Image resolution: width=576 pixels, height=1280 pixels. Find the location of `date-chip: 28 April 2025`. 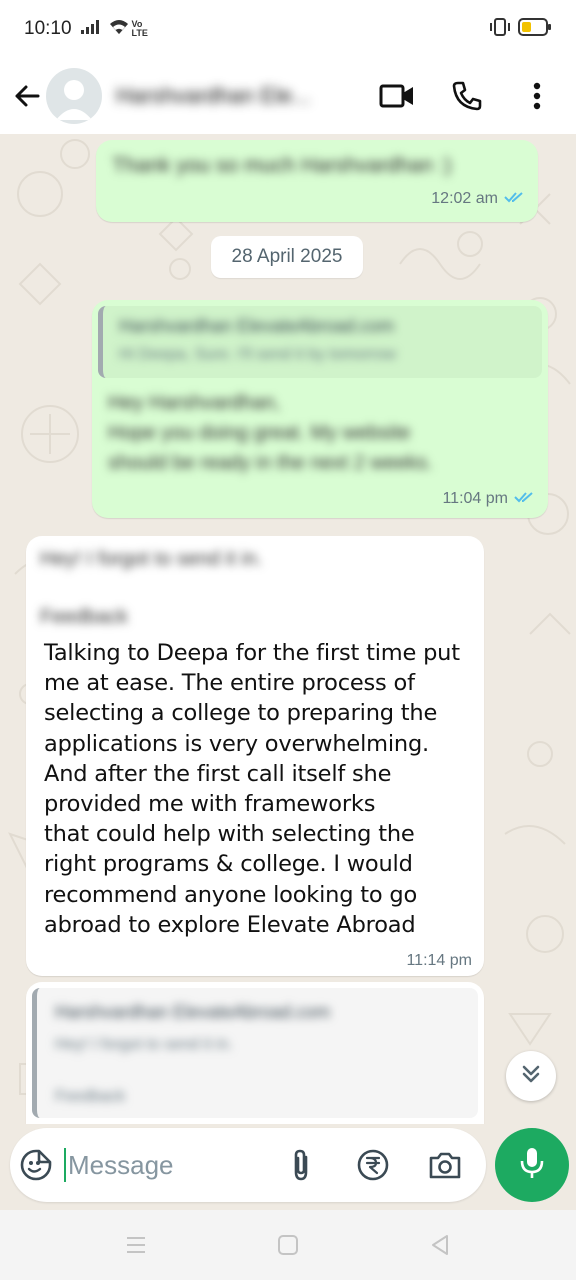

date-chip: 28 April 2025 is located at coordinates (287, 257).